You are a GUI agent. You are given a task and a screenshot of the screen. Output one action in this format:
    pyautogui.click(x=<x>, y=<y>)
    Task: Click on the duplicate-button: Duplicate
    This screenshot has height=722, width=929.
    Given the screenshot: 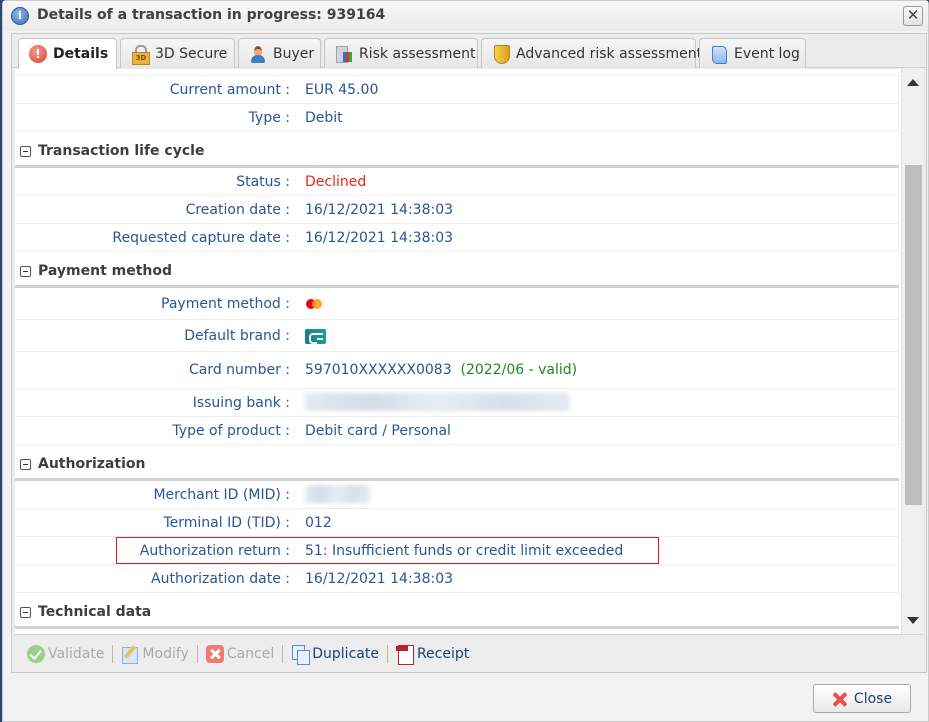 What is the action you would take?
    pyautogui.click(x=335, y=654)
    